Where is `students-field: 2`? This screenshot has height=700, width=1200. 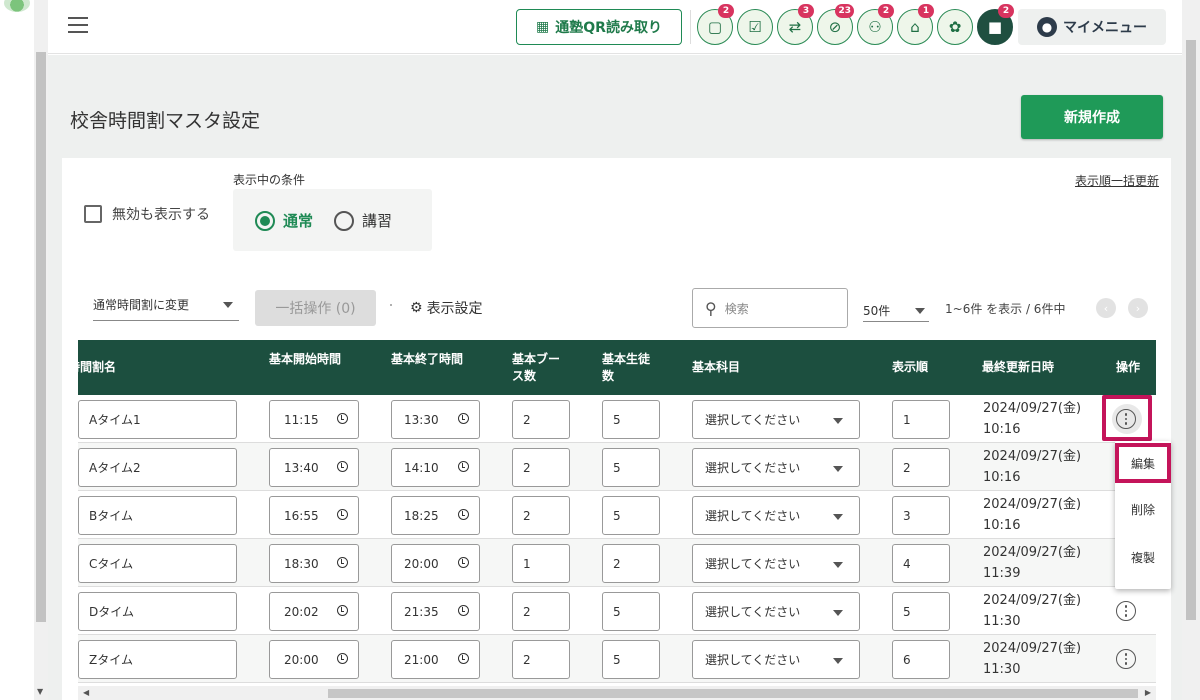 students-field: 2 is located at coordinates (631, 563).